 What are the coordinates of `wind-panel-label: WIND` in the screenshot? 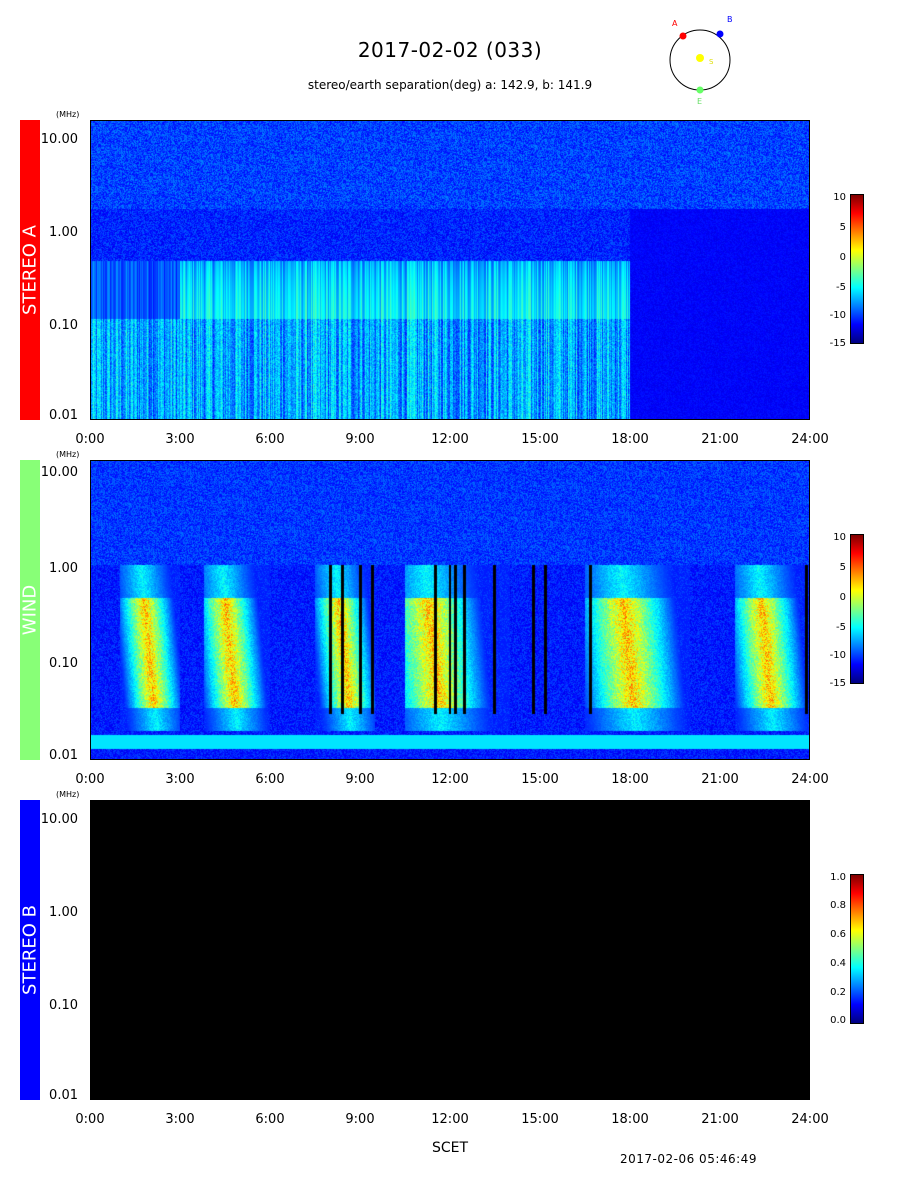 It's located at (30, 610).